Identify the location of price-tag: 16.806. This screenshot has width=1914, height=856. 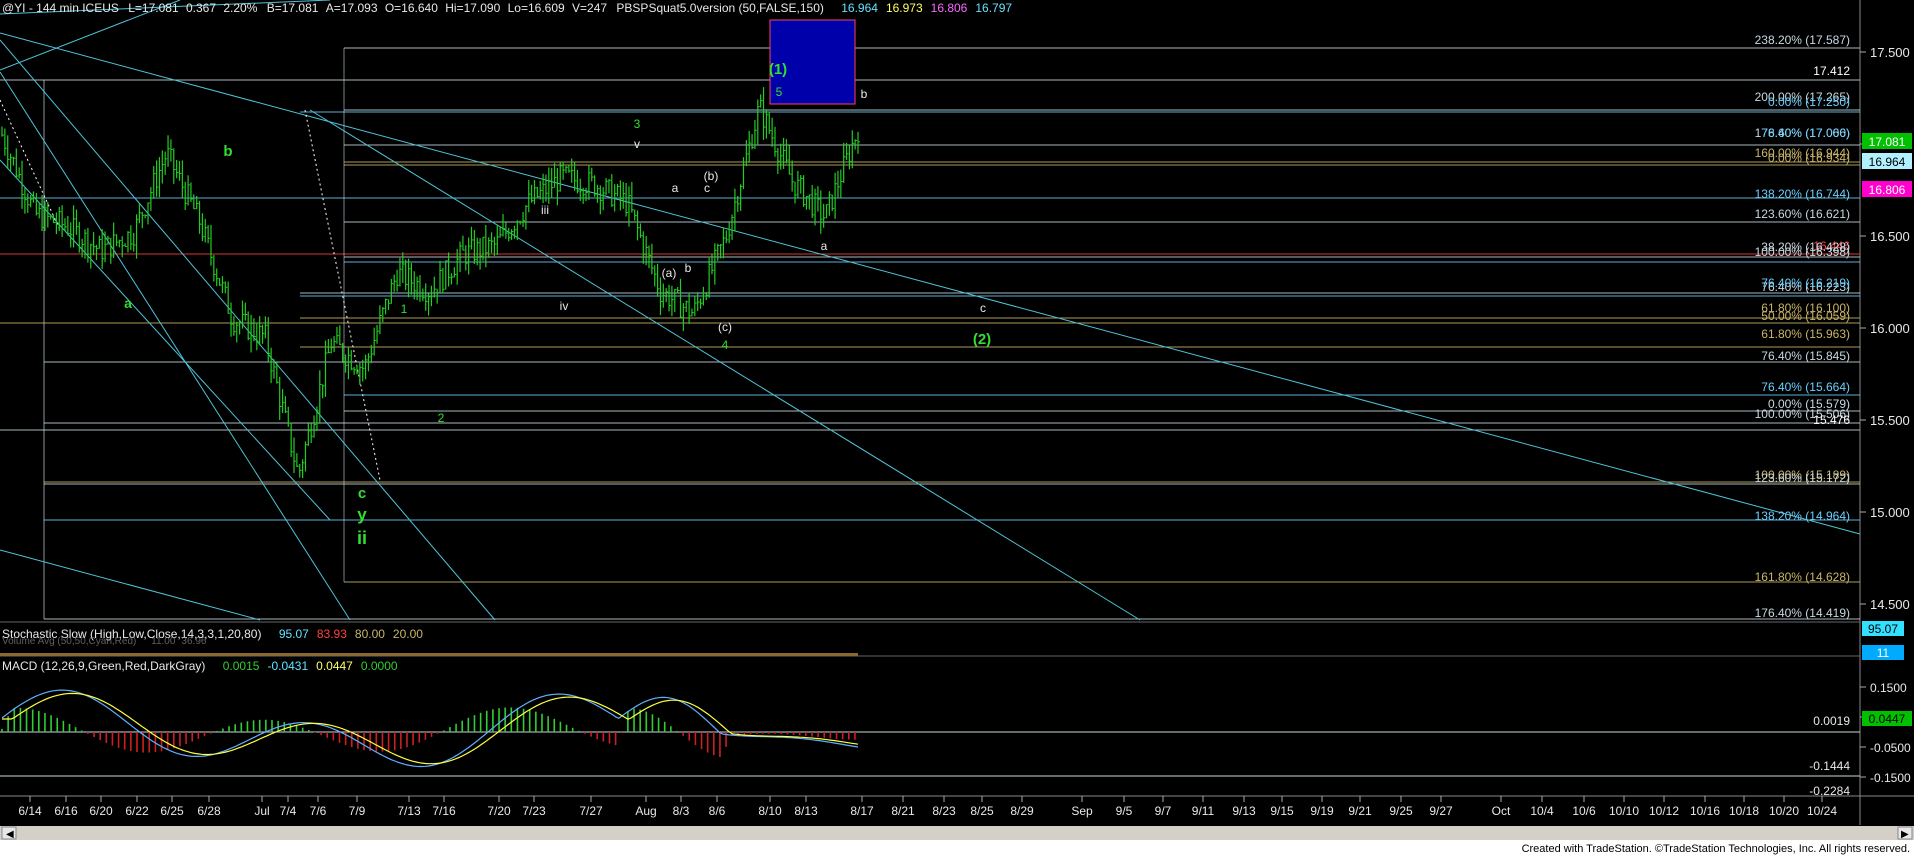
(1887, 189).